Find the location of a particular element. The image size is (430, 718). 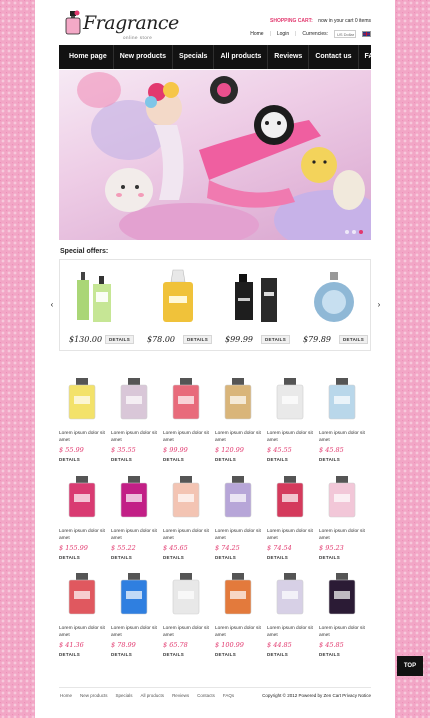

product-card: Lorem ipsum dolor sit amet $ 78.99 DETAILS is located at coordinates (137, 616).